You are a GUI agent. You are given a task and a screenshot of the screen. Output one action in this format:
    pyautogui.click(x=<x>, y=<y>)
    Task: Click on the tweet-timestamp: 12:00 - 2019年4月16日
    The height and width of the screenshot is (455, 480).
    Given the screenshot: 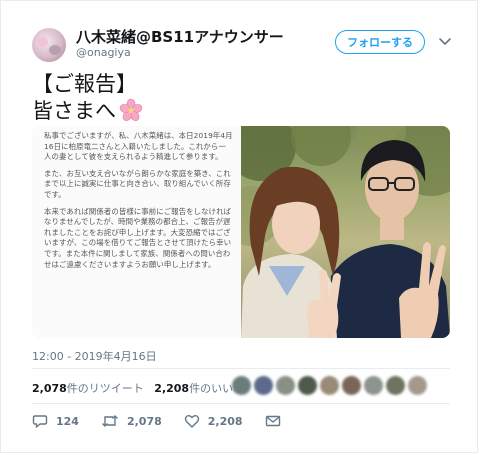 What is the action you would take?
    pyautogui.click(x=94, y=356)
    